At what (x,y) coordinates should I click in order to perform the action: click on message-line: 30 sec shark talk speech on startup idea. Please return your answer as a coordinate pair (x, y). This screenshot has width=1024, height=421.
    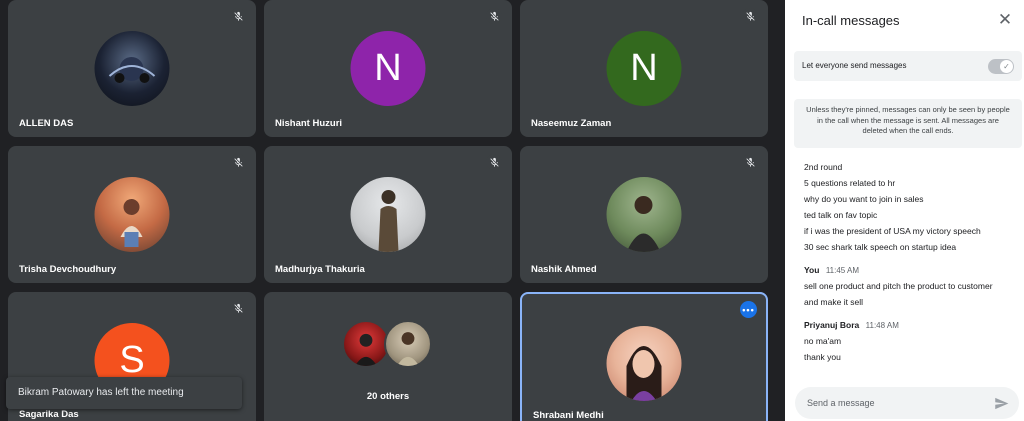
    Looking at the image, I should click on (880, 247).